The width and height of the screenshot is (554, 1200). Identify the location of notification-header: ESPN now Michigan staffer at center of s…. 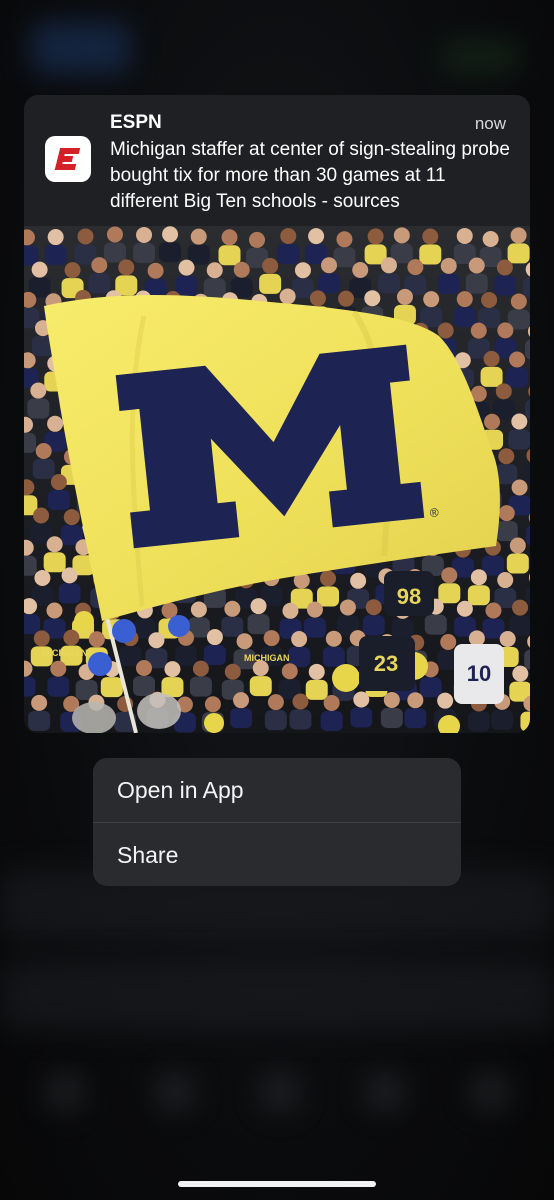
(277, 160).